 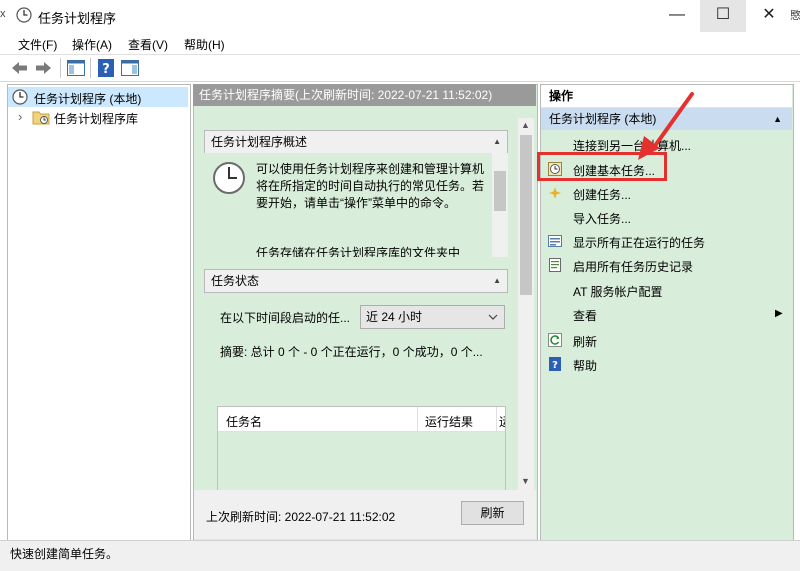 I want to click on menu-view: 查看(V), so click(x=148, y=44).